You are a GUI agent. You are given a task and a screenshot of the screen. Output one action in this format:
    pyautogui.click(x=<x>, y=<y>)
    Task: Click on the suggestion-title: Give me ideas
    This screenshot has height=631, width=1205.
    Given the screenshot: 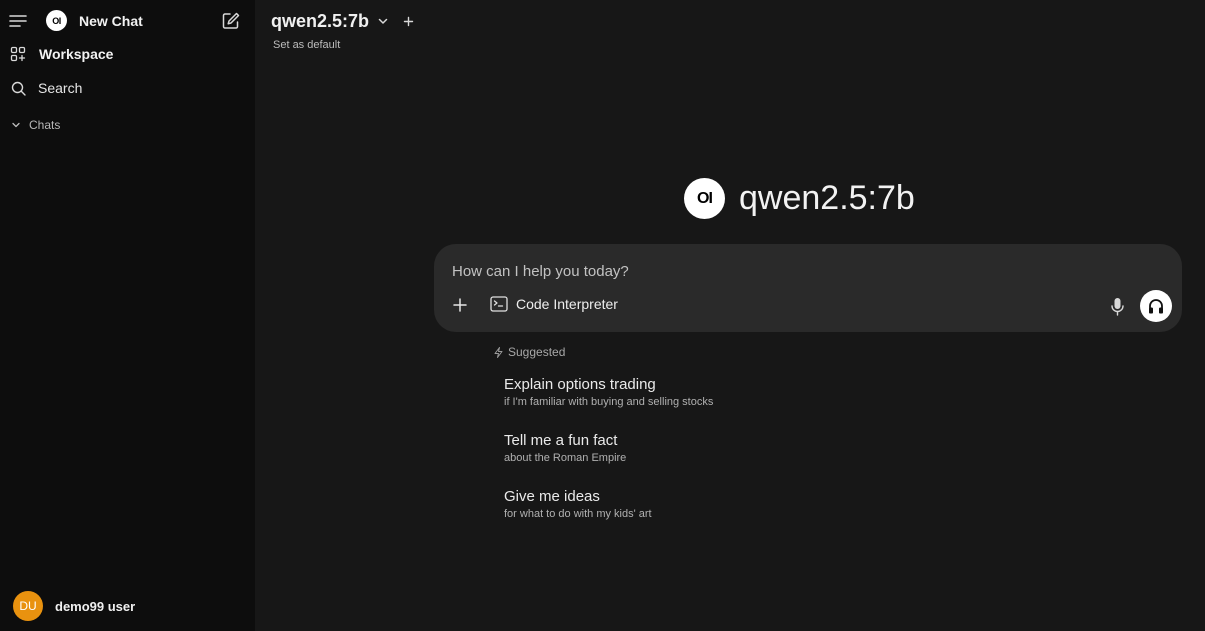 What is the action you would take?
    pyautogui.click(x=552, y=496)
    